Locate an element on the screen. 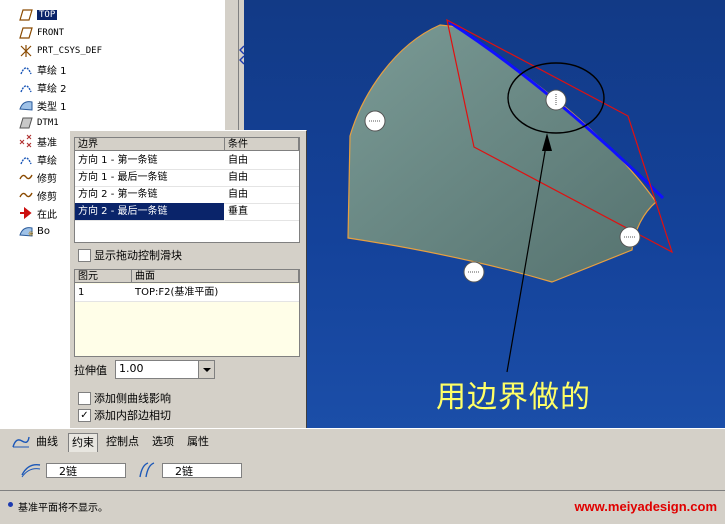 This screenshot has height=524, width=725. tree-item-label: PRT_CSYS_DEF is located at coordinates (70, 51).